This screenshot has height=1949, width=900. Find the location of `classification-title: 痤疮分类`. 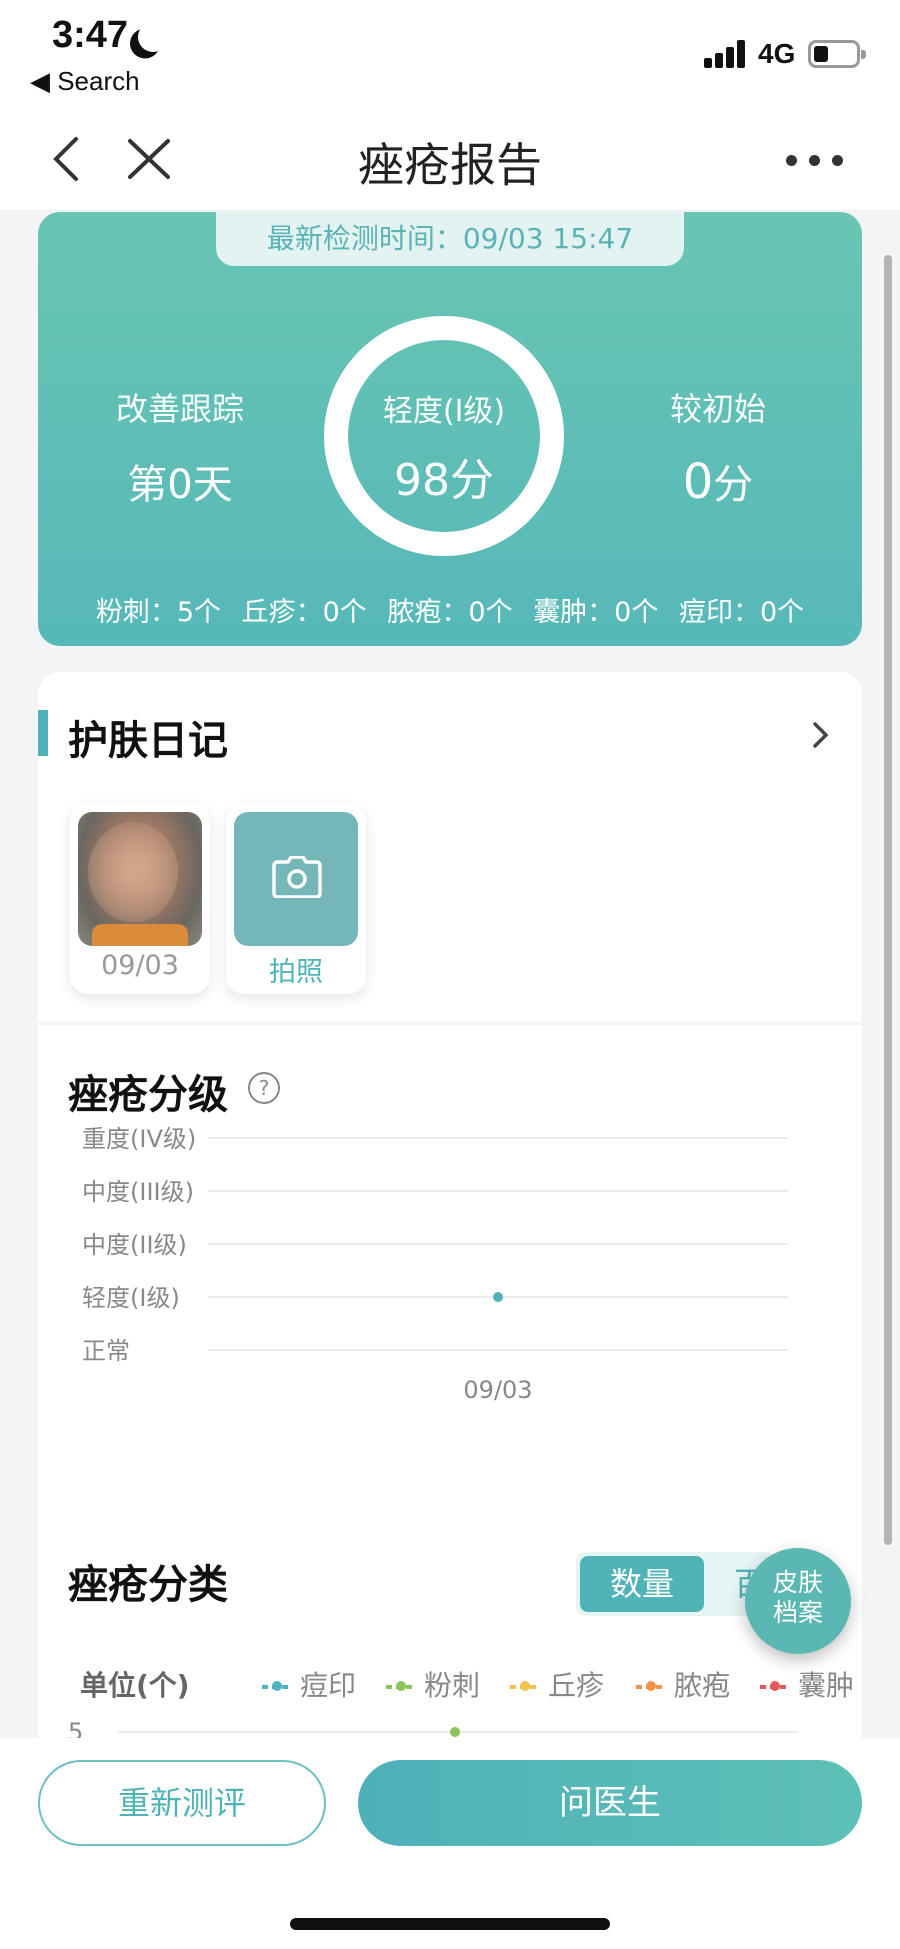

classification-title: 痤疮分类 is located at coordinates (148, 1585).